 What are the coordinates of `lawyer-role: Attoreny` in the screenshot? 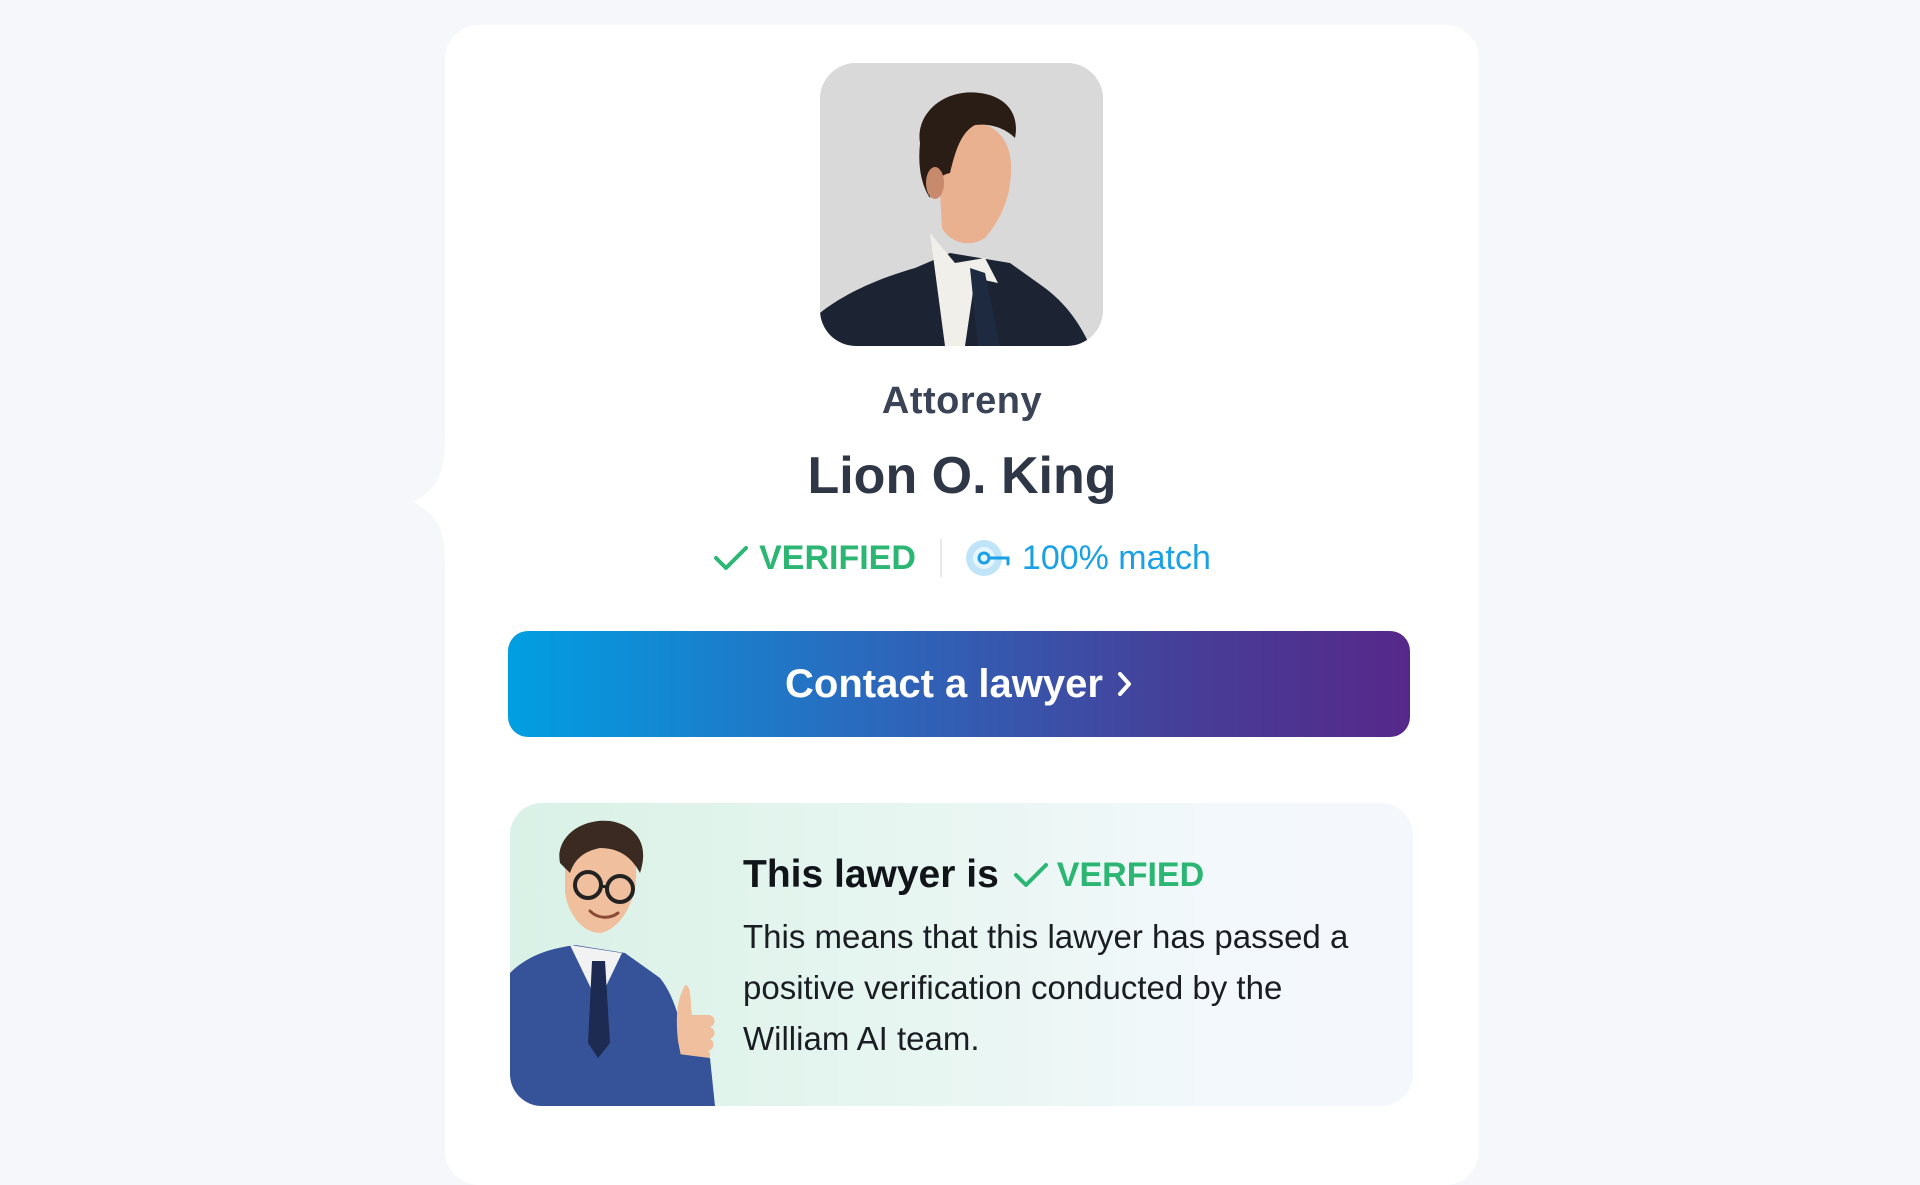 It's located at (962, 401).